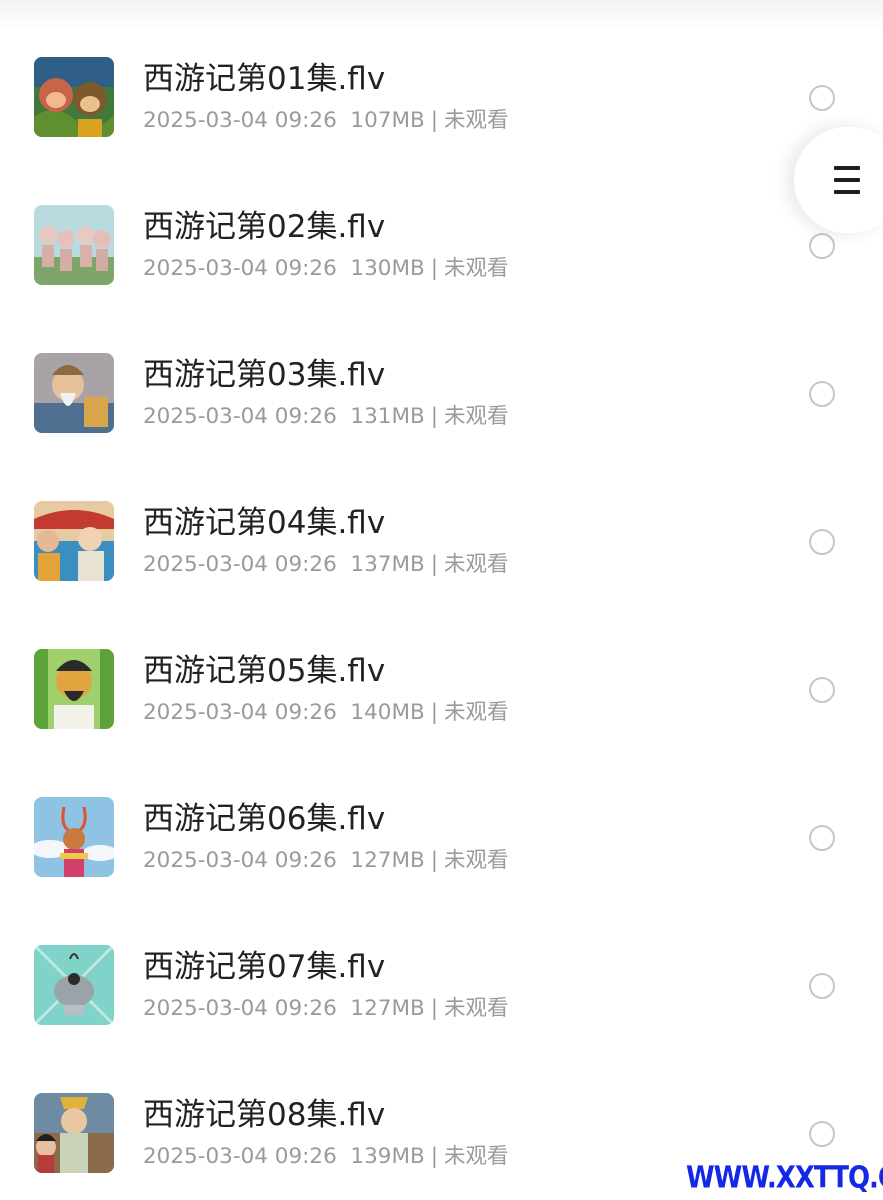  I want to click on file-name: 西游记第04集.flv, so click(264, 523).